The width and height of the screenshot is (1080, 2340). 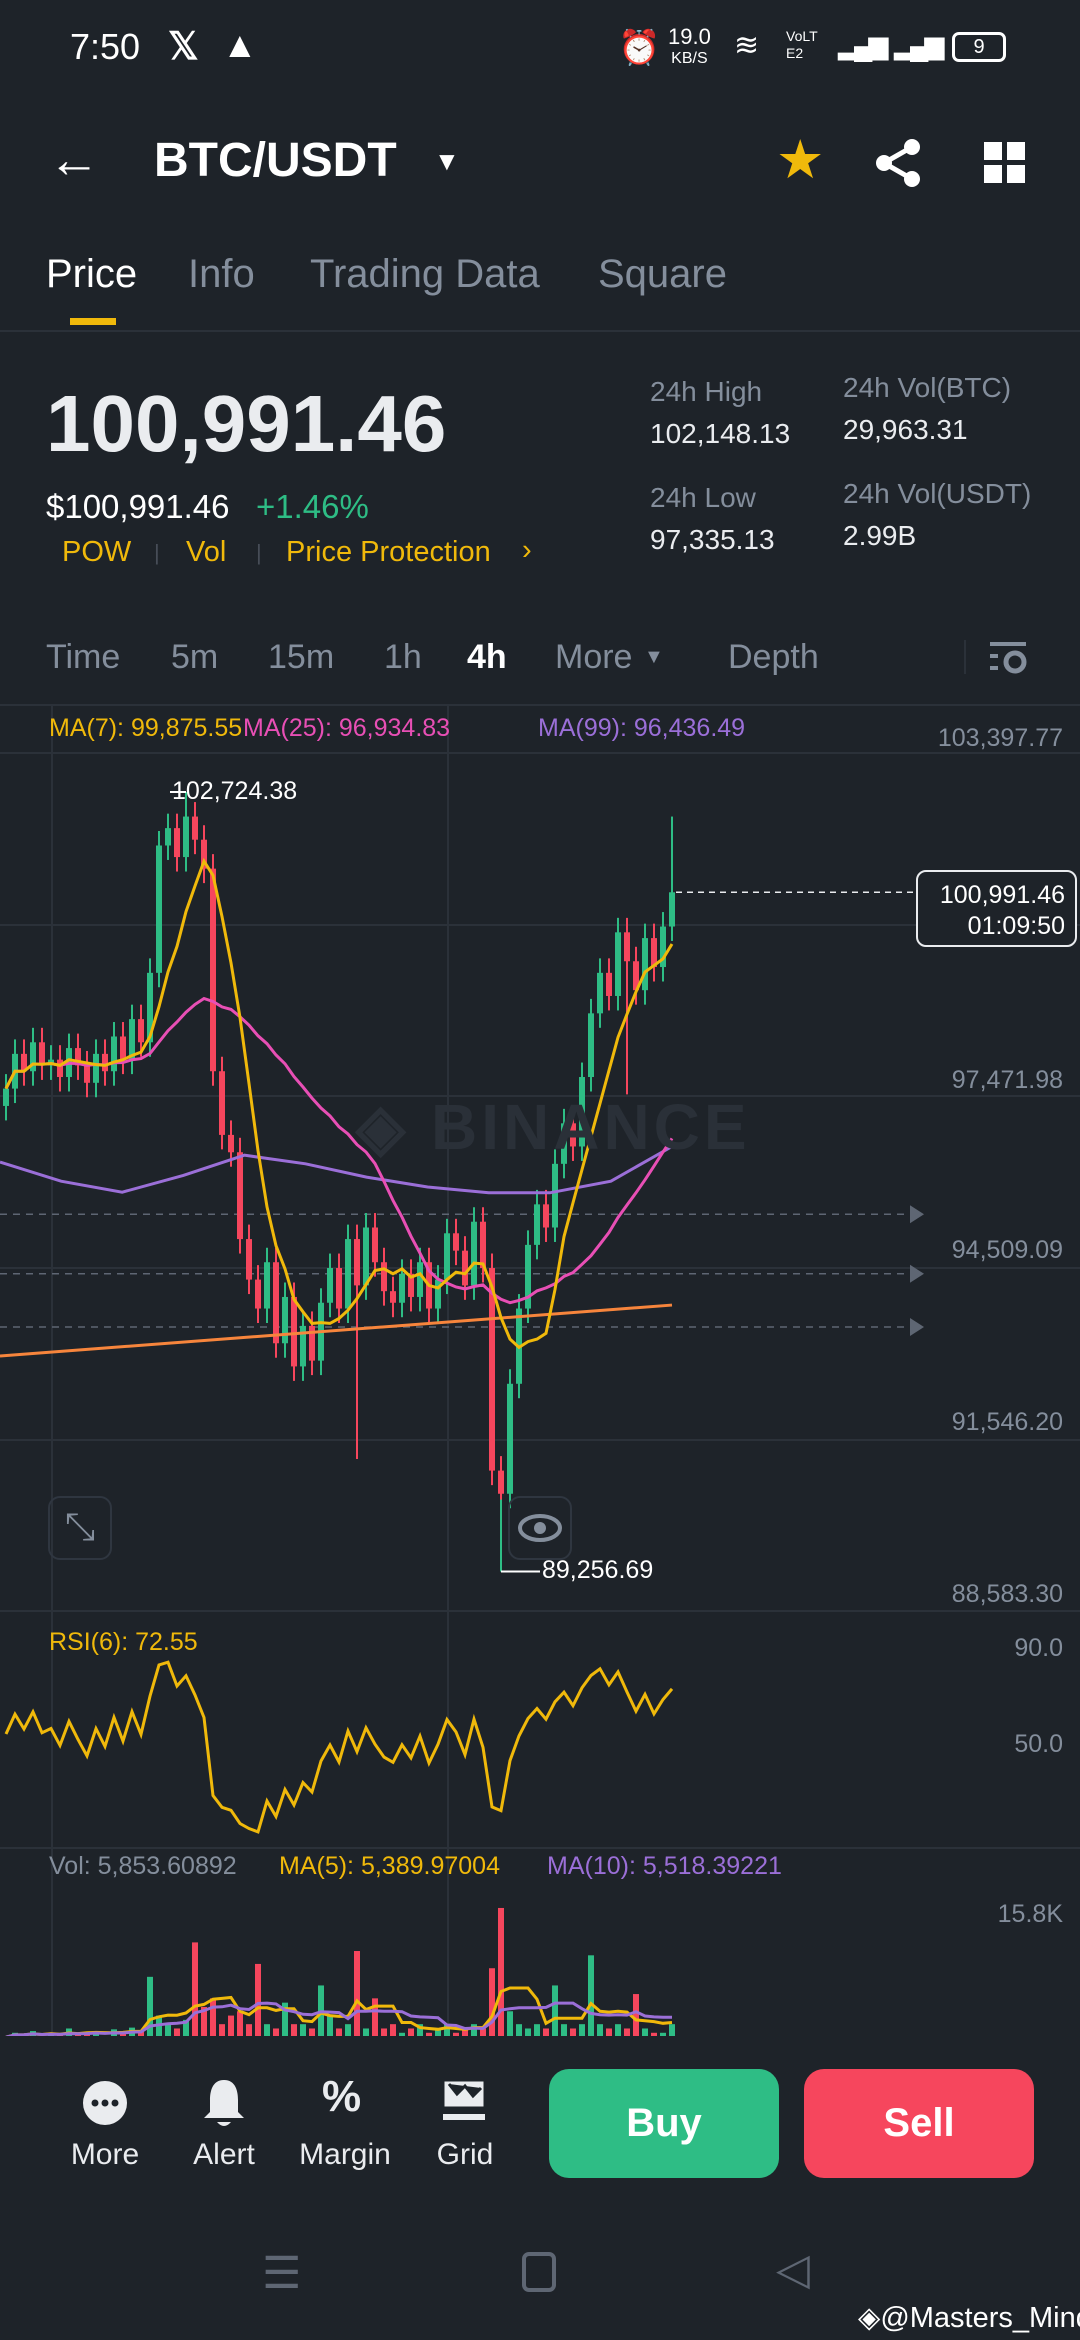 What do you see at coordinates (224, 2155) in the screenshot?
I see `alert-button: Alert` at bounding box center [224, 2155].